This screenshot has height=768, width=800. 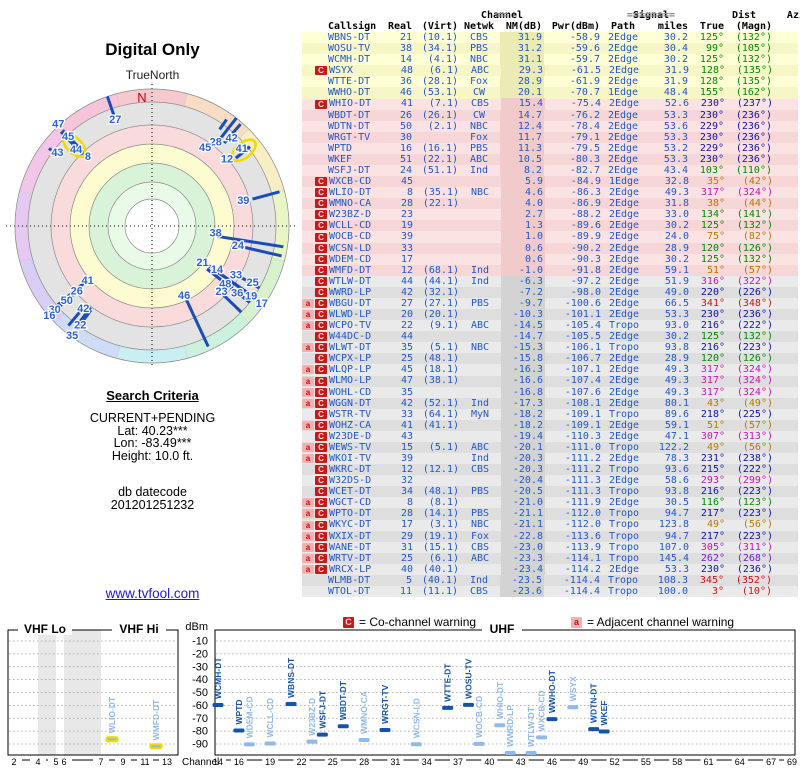 I want to click on cell-magn: (141°), so click(x=754, y=215).